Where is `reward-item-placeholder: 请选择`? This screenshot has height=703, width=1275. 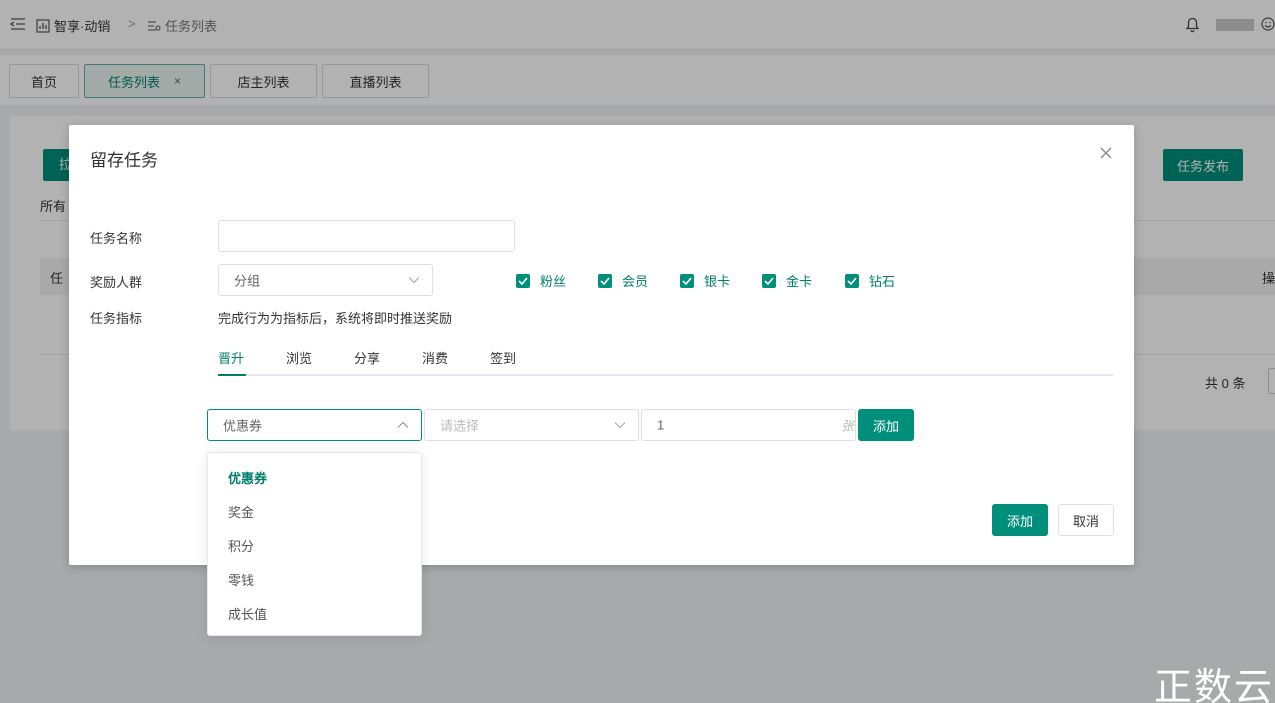 reward-item-placeholder: 请选择 is located at coordinates (460, 426).